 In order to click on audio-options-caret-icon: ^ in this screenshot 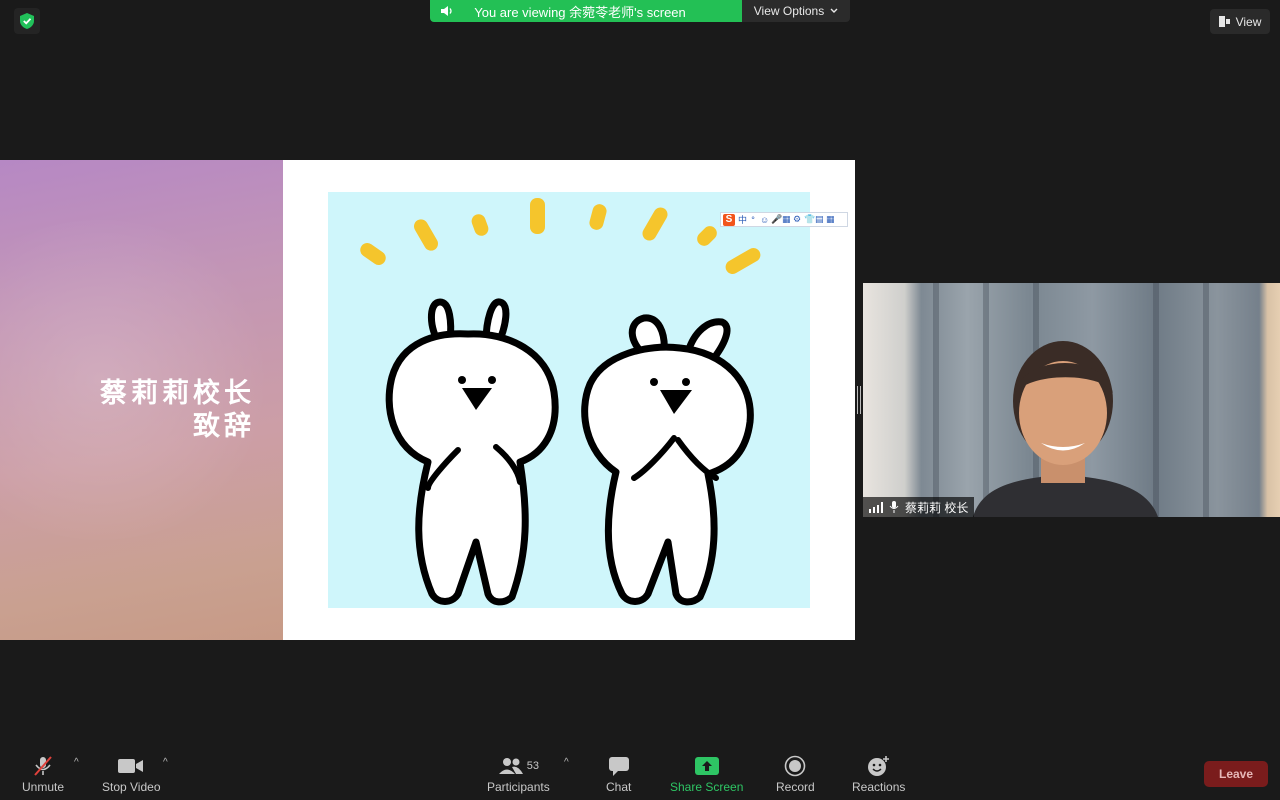, I will do `click(76, 762)`.